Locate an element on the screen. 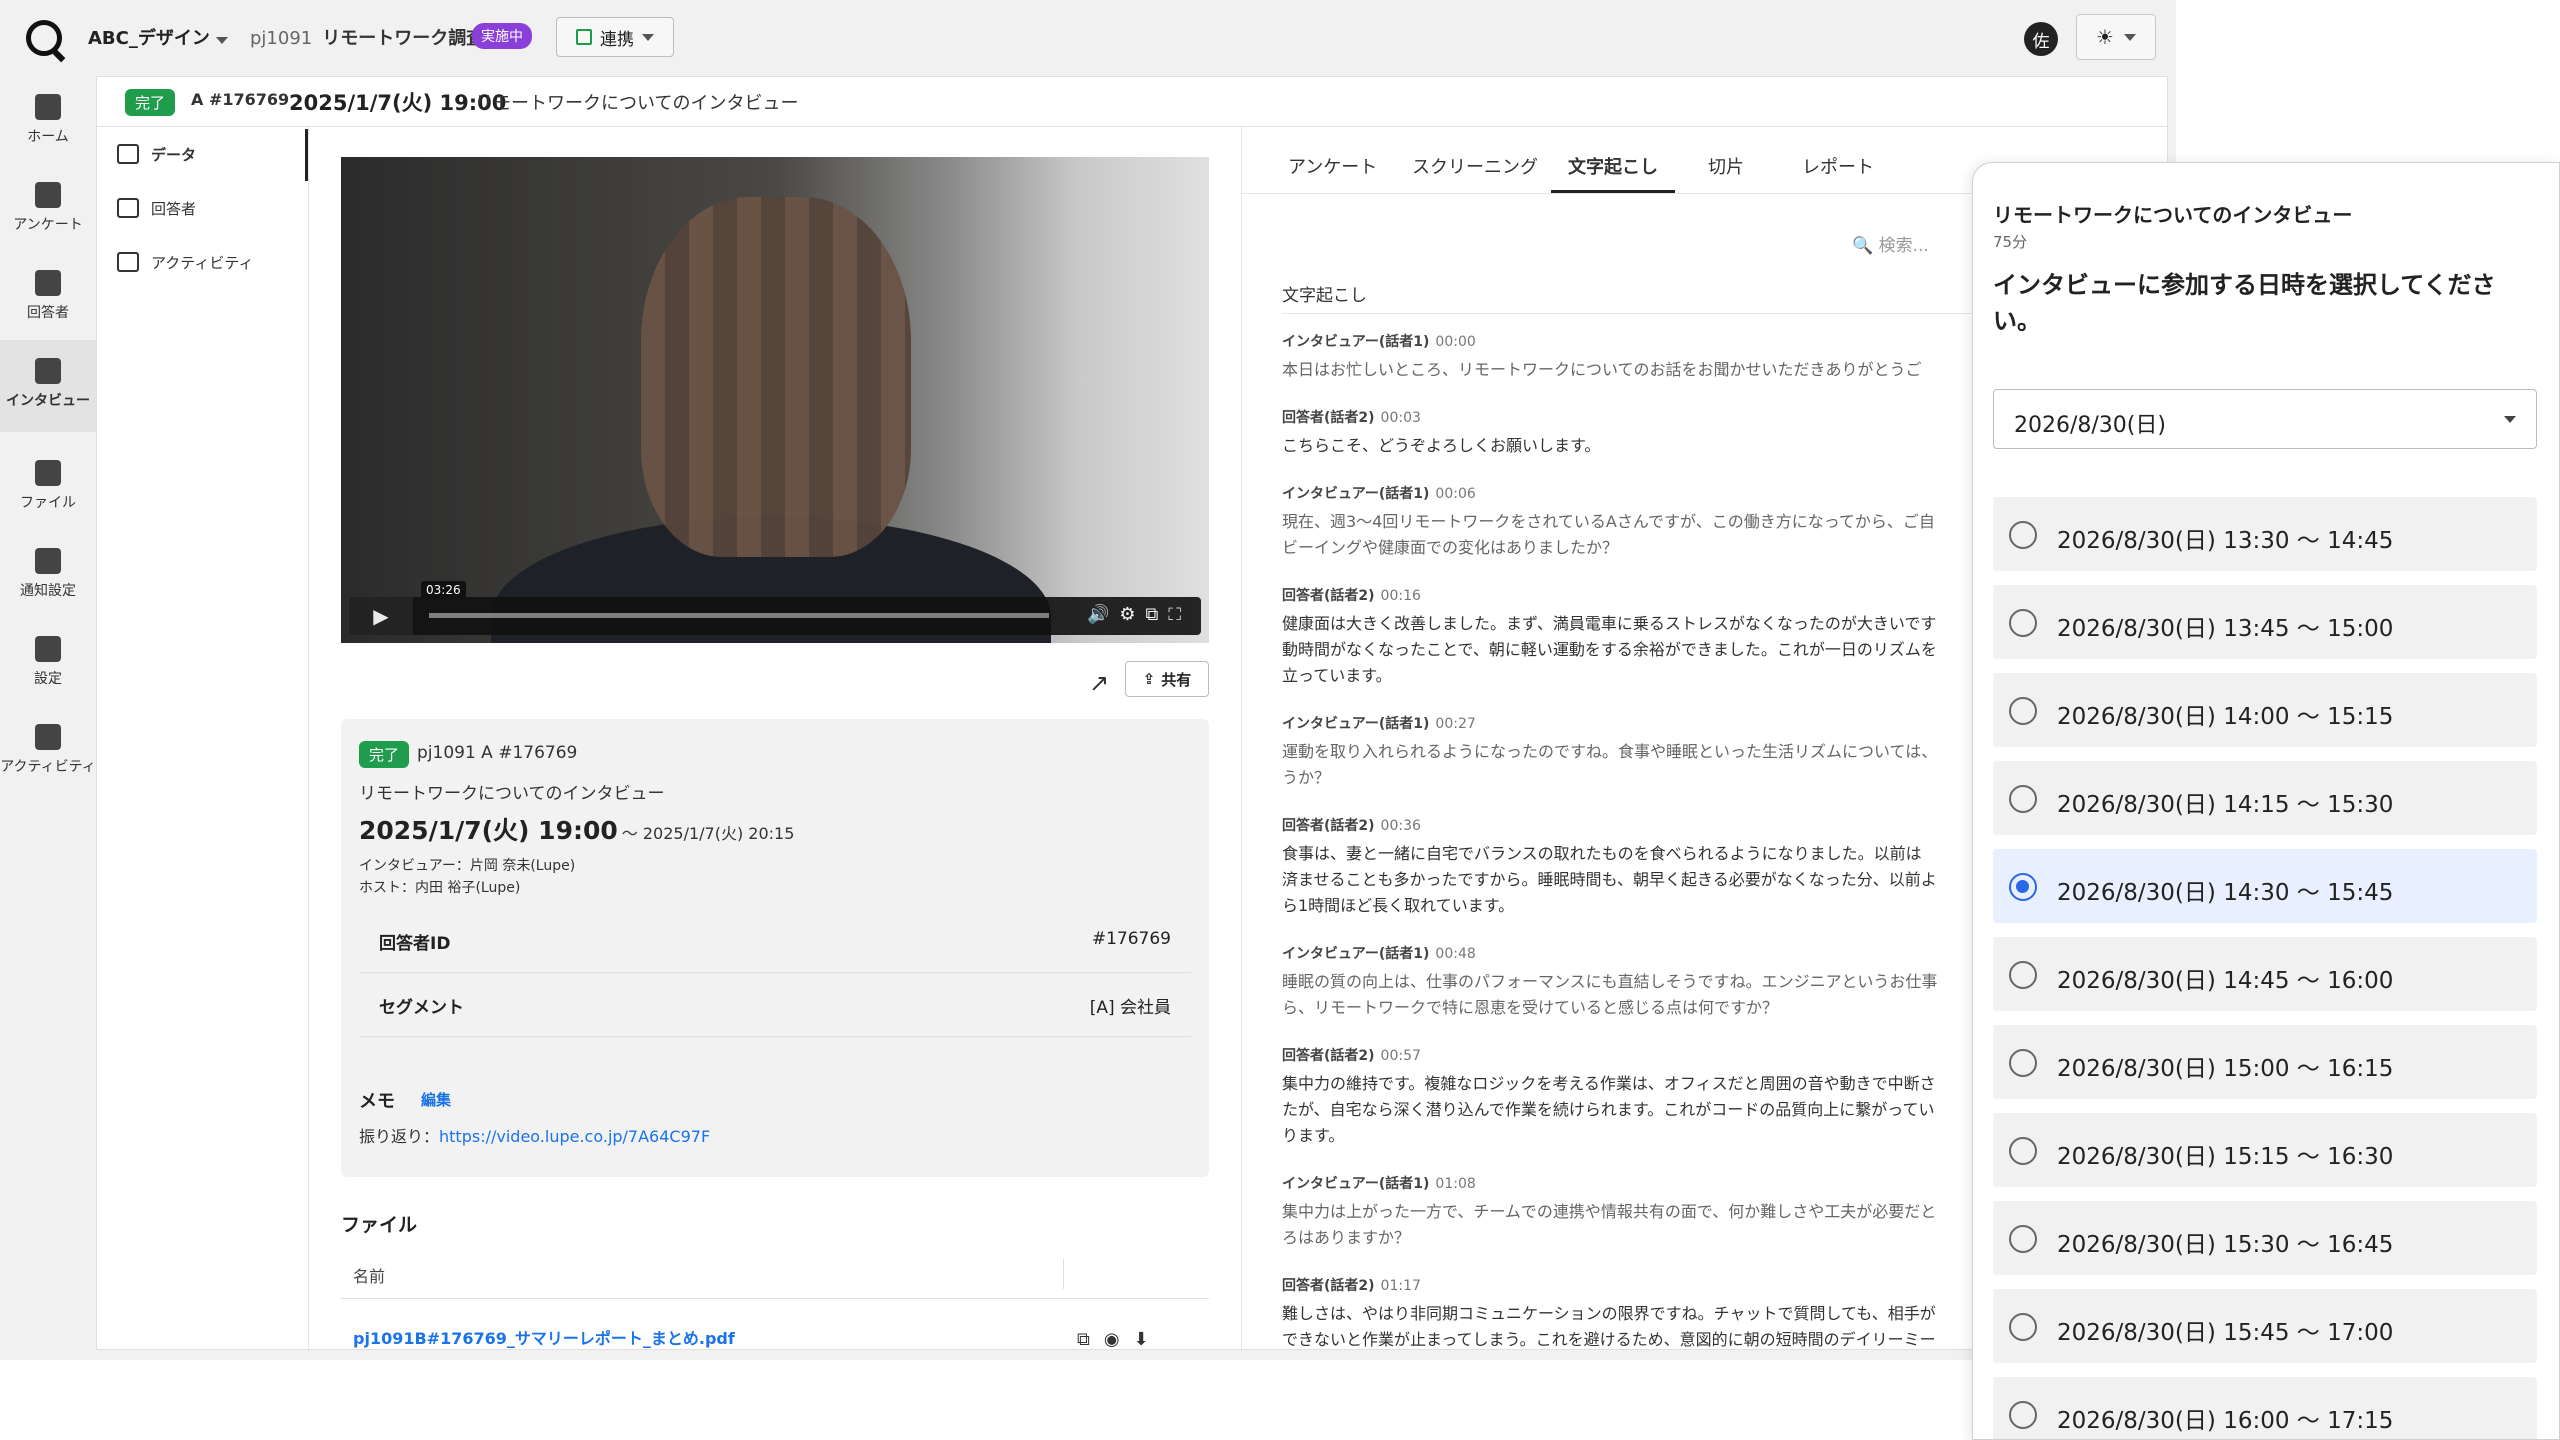 Image resolution: width=2560 pixels, height=1440 pixels. time-slot-option: 2026/8/30(日) 15:15 〜 16:30 is located at coordinates (2265, 1150).